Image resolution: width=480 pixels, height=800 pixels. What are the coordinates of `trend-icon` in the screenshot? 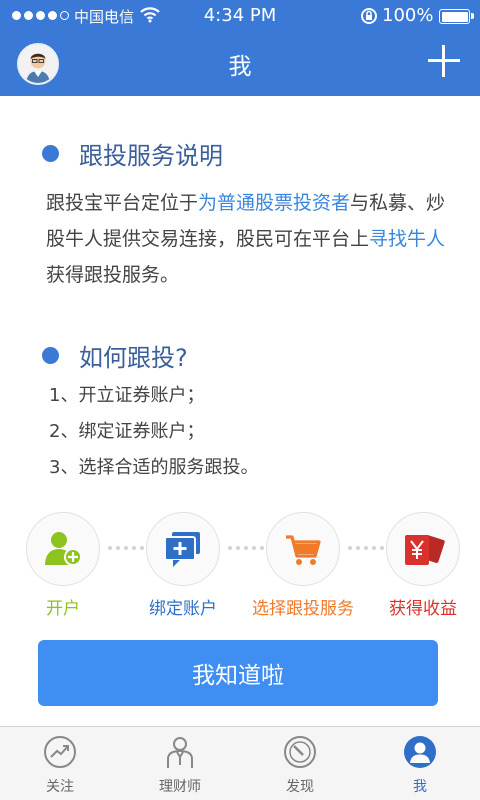 It's located at (60, 752).